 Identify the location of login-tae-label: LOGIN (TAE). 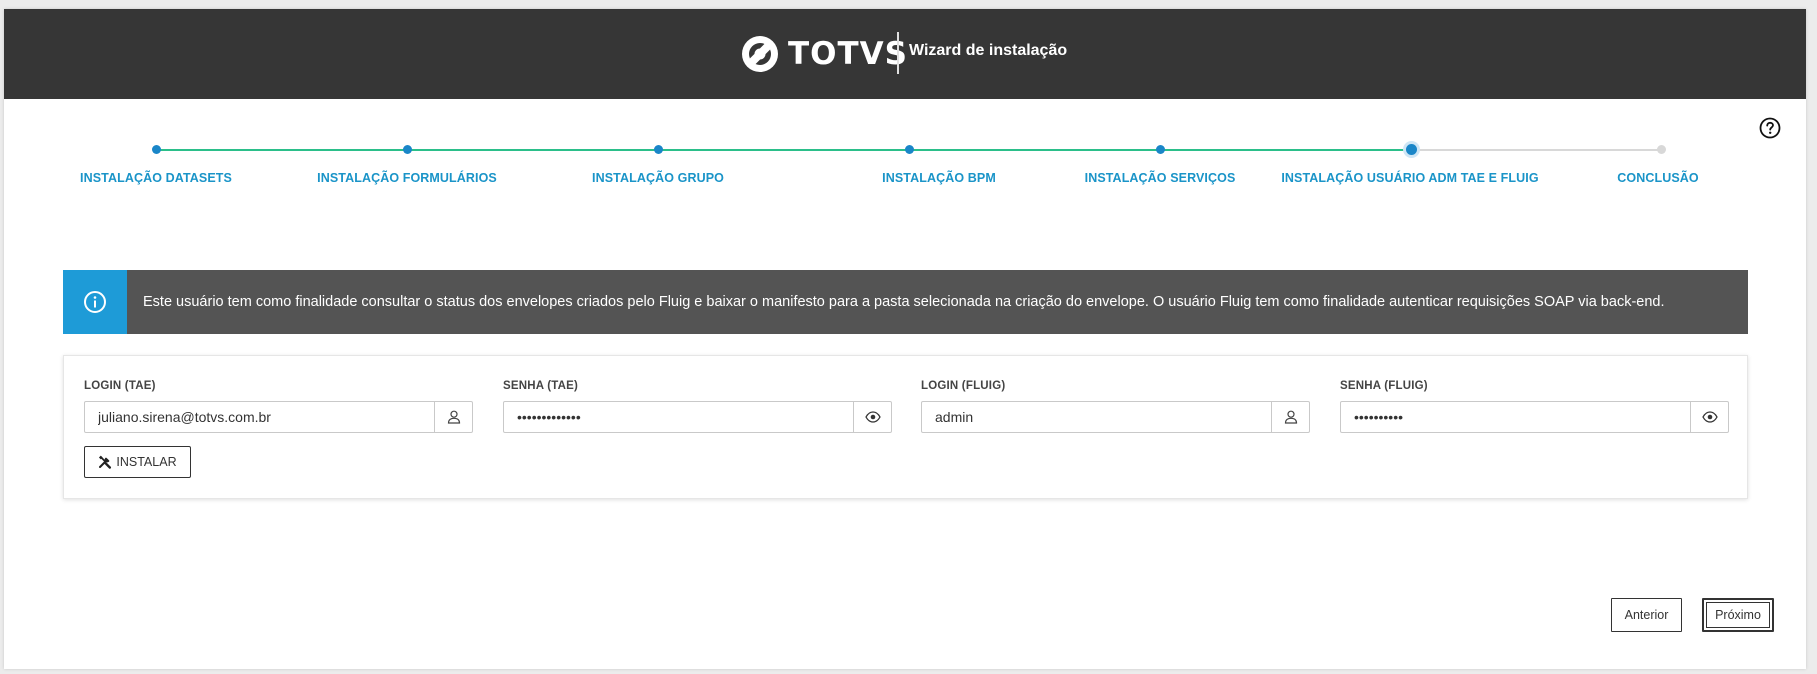
(120, 386).